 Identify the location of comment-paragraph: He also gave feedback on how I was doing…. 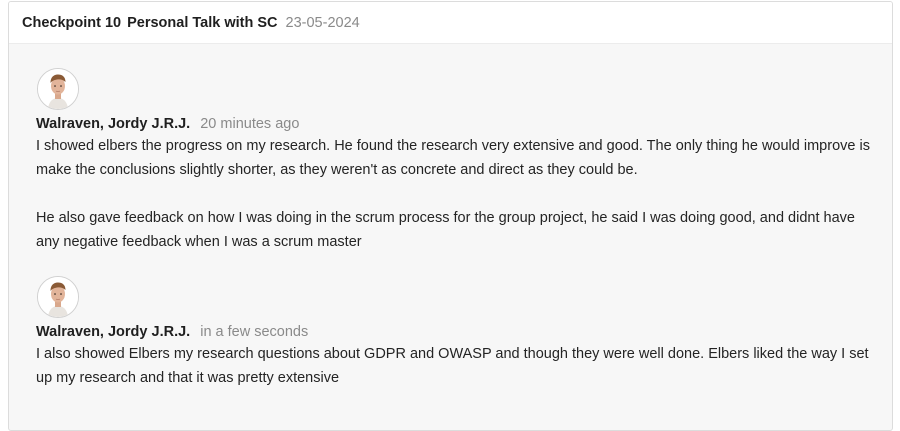
(445, 230).